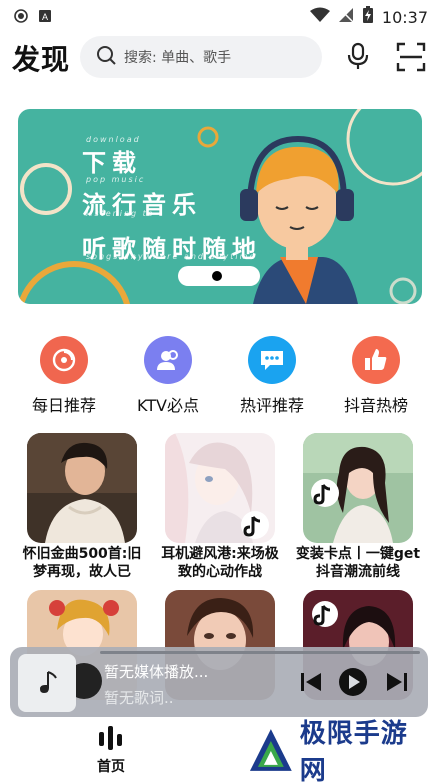  Describe the element at coordinates (376, 360) in the screenshot. I see `thumbs-up-icon` at that location.